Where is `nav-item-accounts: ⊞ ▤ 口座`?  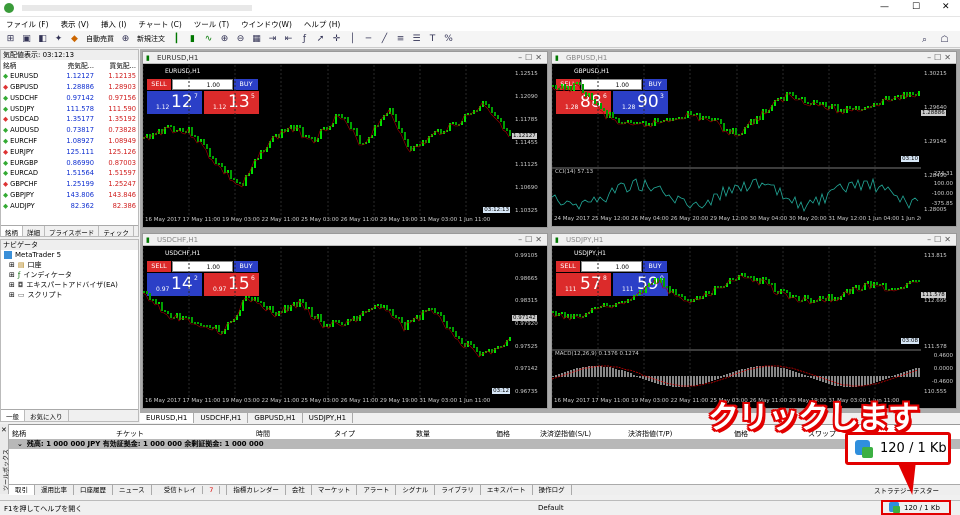
nav-item-accounts: ⊞ ▤ 口座 is located at coordinates (69, 265).